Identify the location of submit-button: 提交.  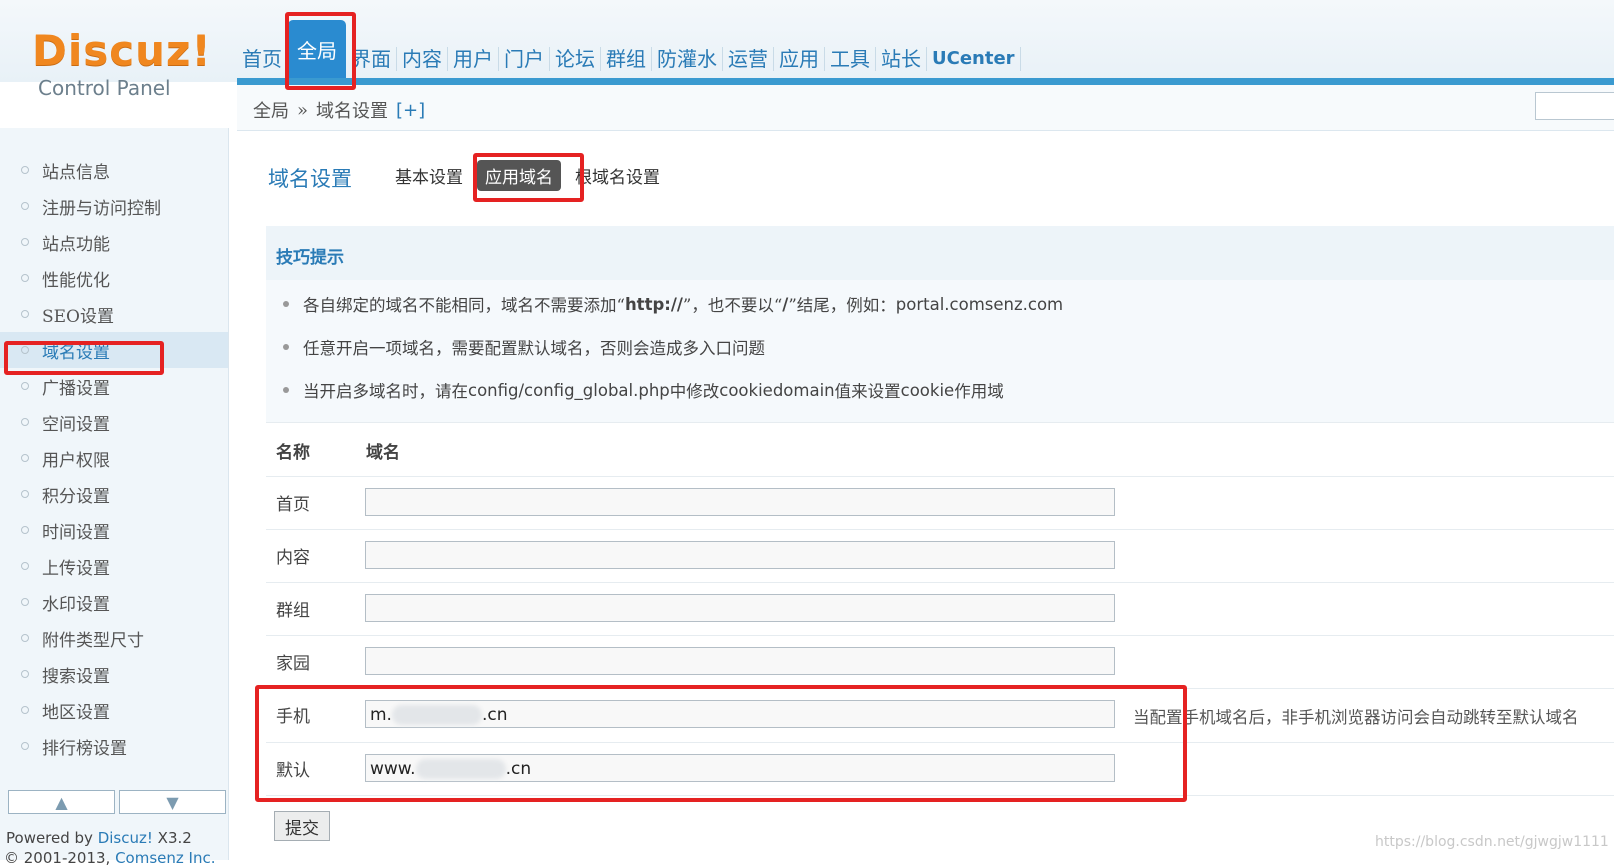
(302, 826).